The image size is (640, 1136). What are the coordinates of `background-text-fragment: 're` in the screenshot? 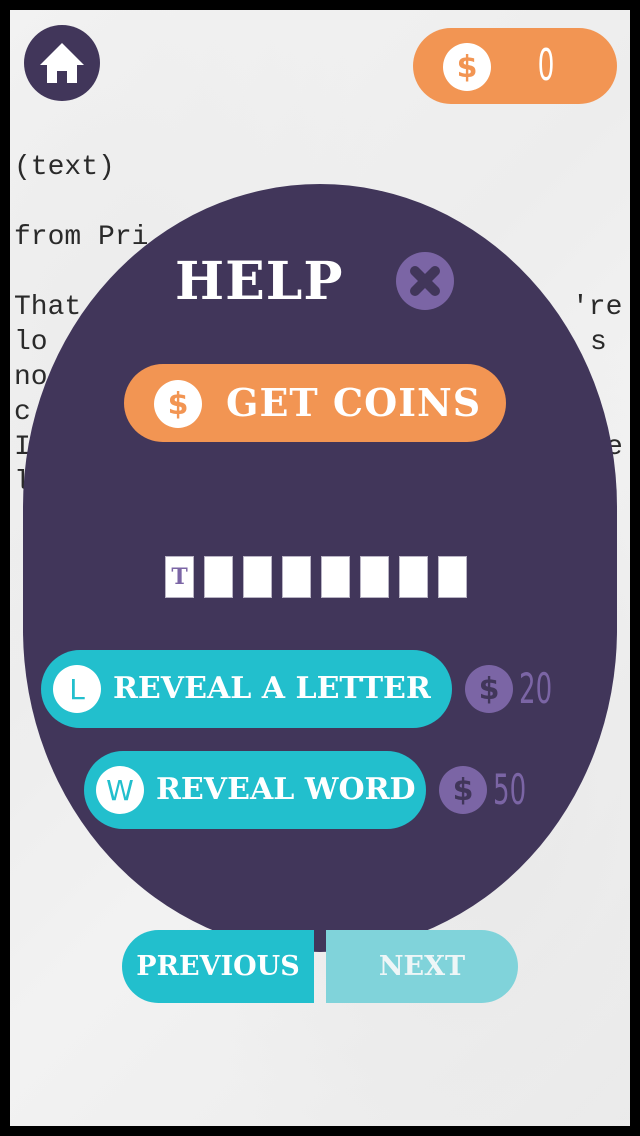 It's located at (597, 307).